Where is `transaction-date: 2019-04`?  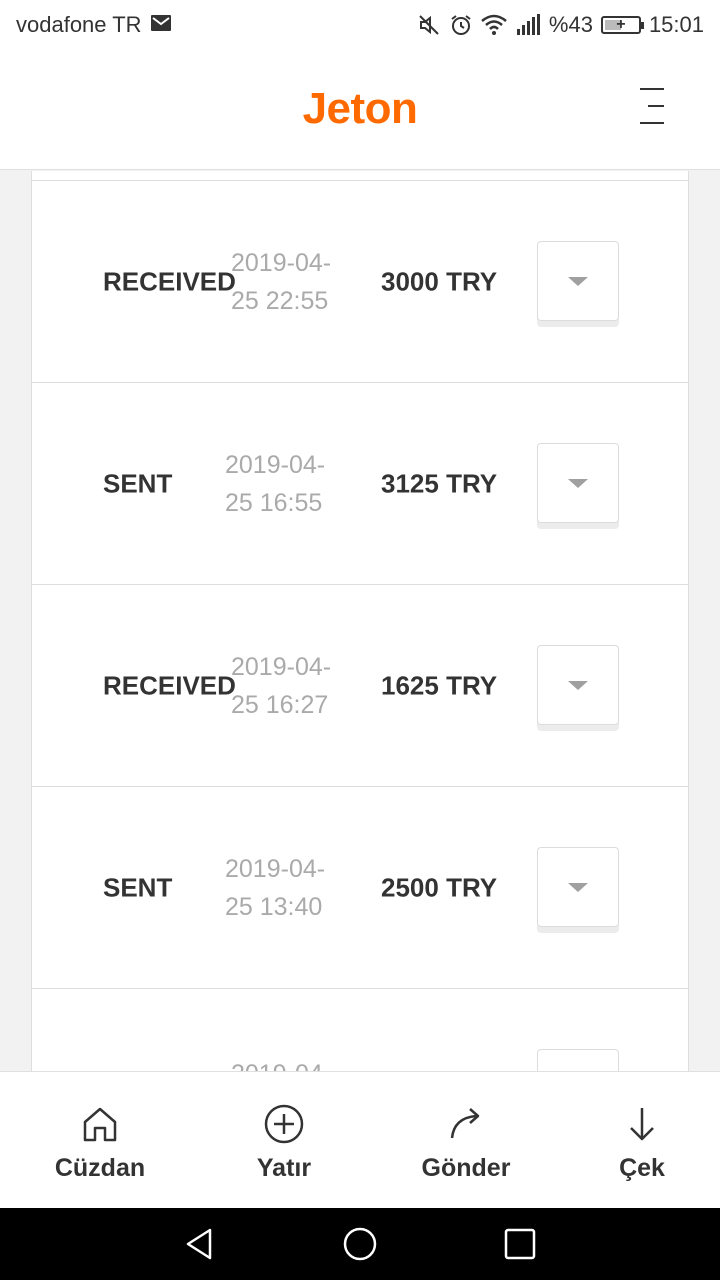 transaction-date: 2019-04 is located at coordinates (291, 1063).